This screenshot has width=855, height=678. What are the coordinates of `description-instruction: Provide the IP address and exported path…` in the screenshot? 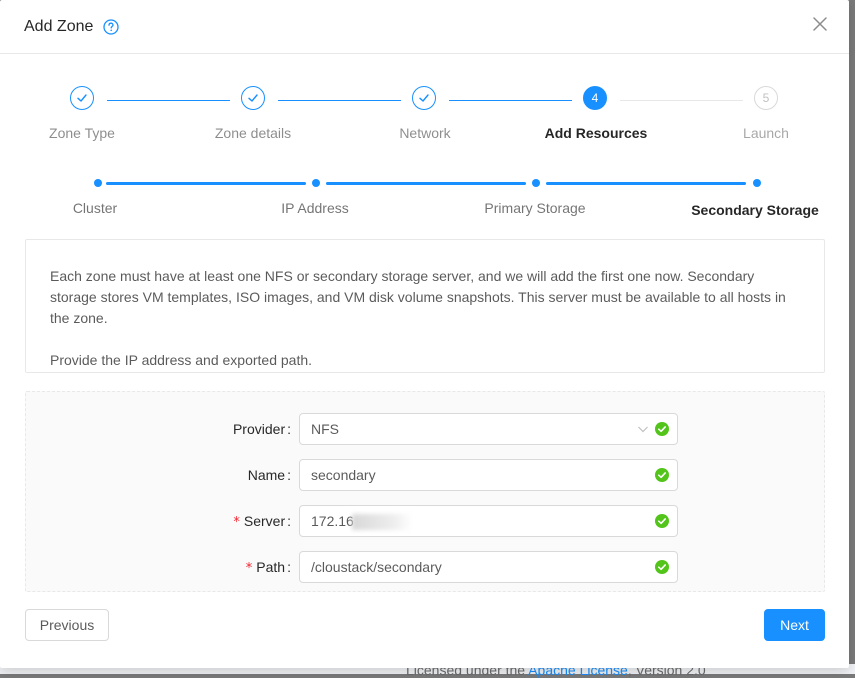 It's located at (181, 360).